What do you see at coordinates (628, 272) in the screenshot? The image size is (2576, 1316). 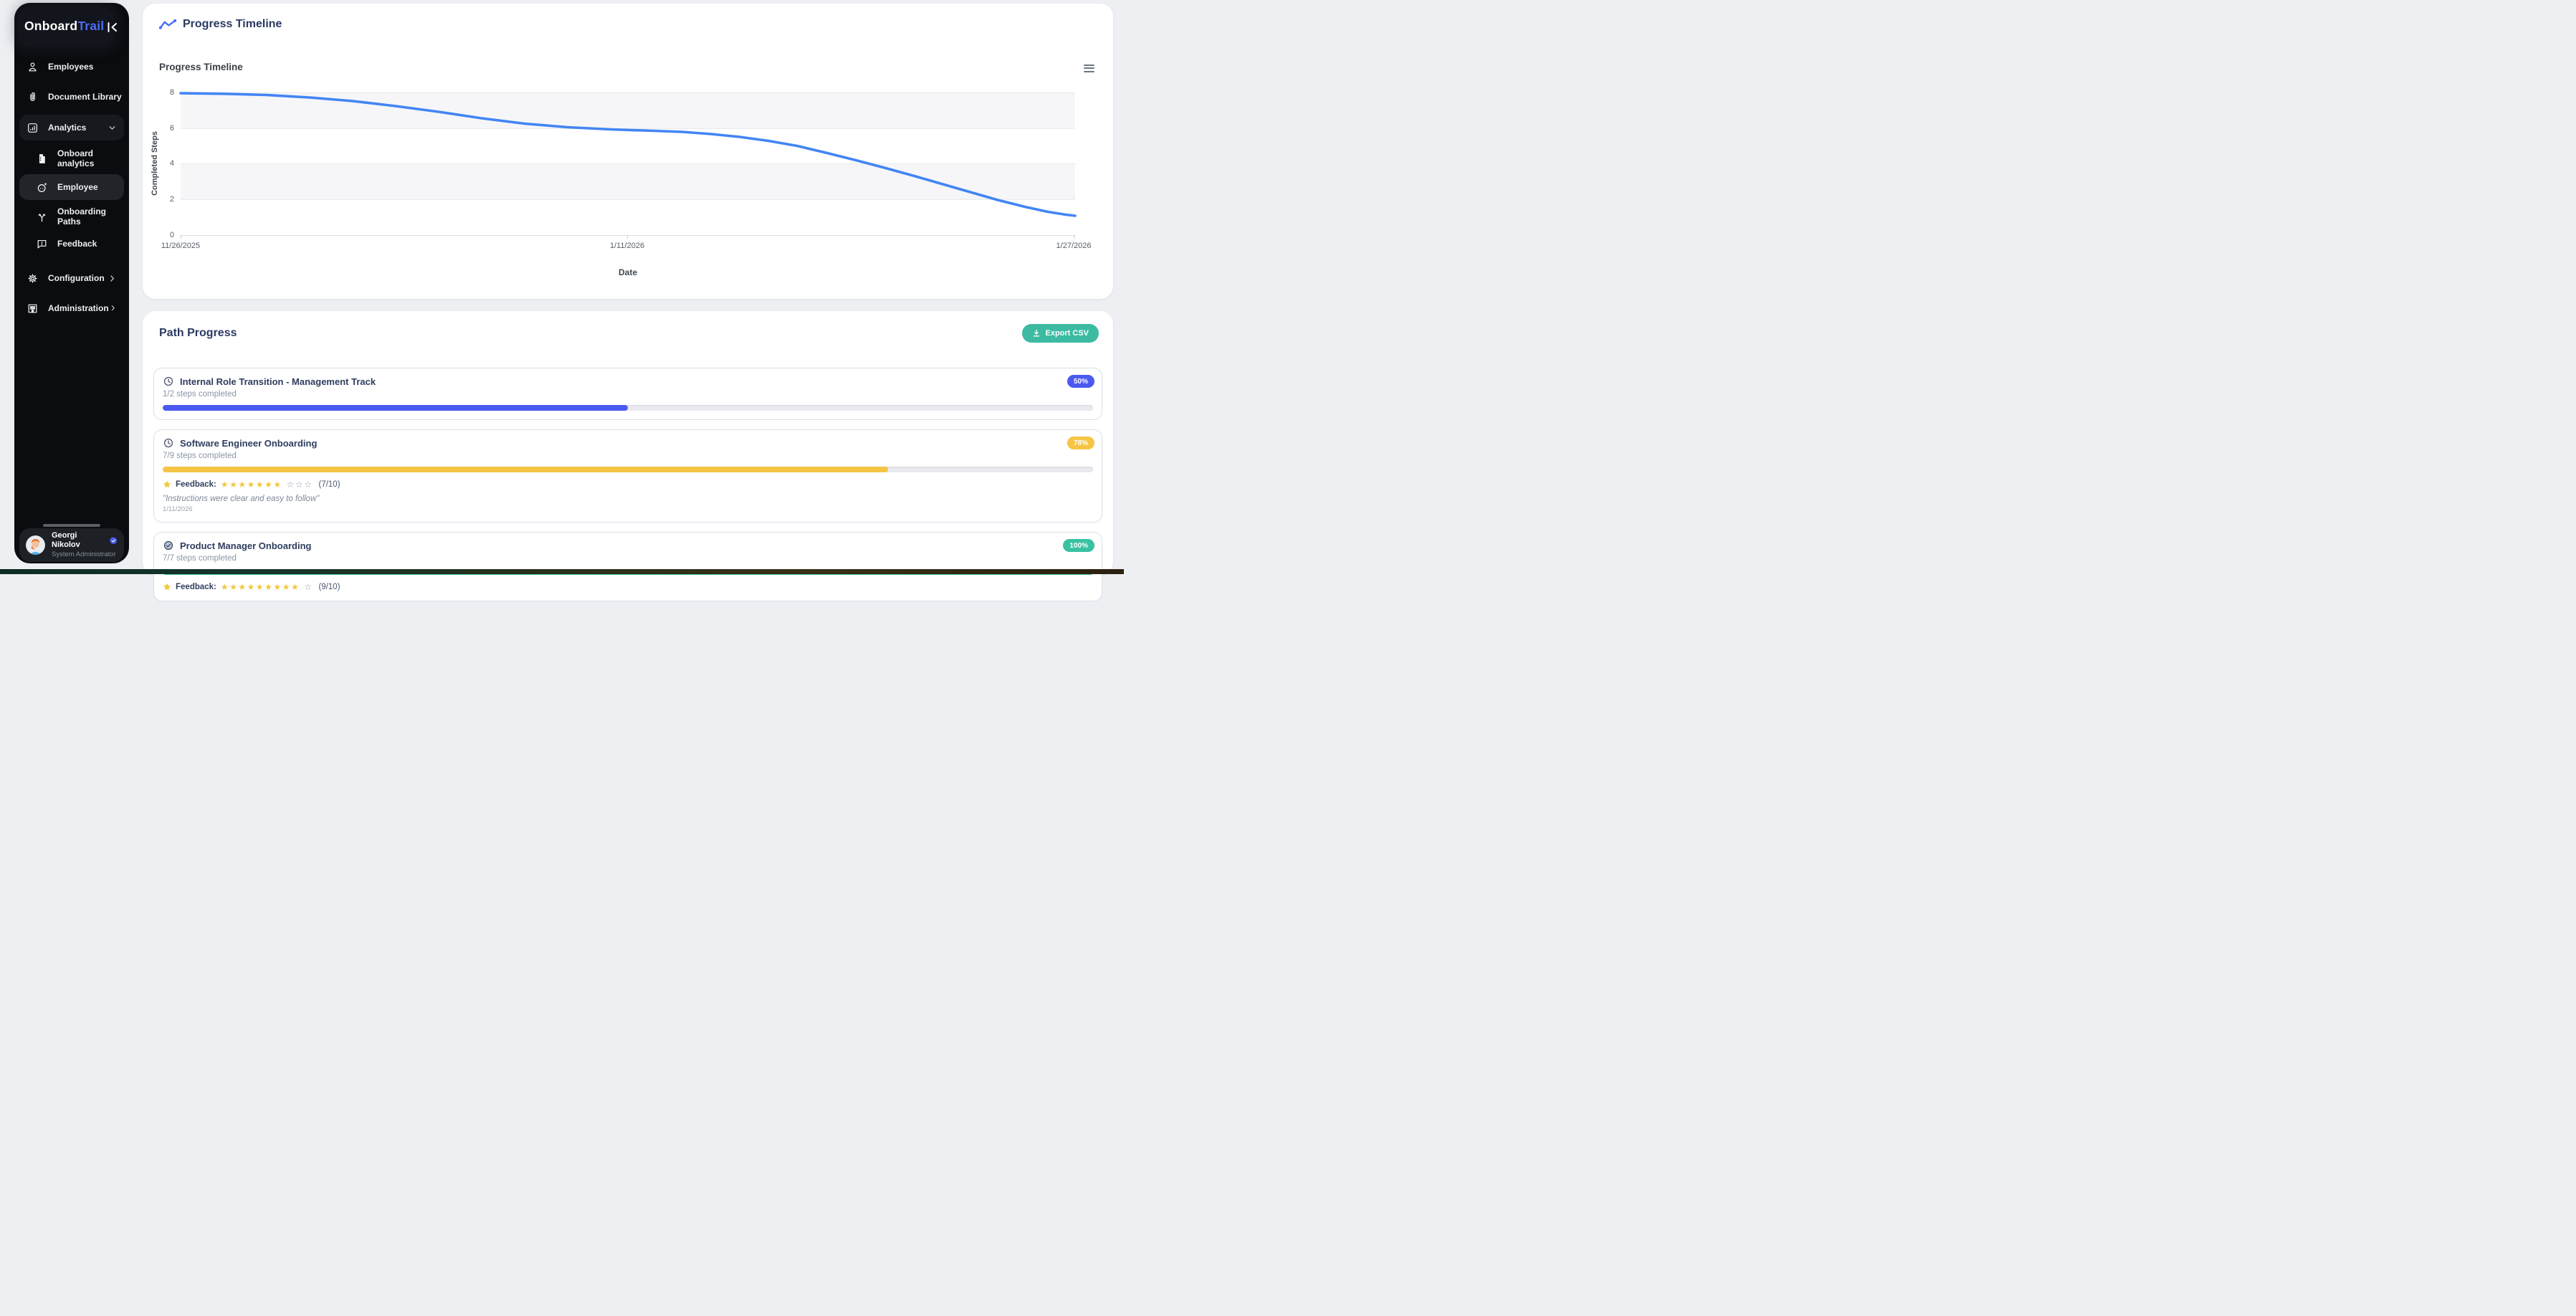 I see `x-axis-title: Date` at bounding box center [628, 272].